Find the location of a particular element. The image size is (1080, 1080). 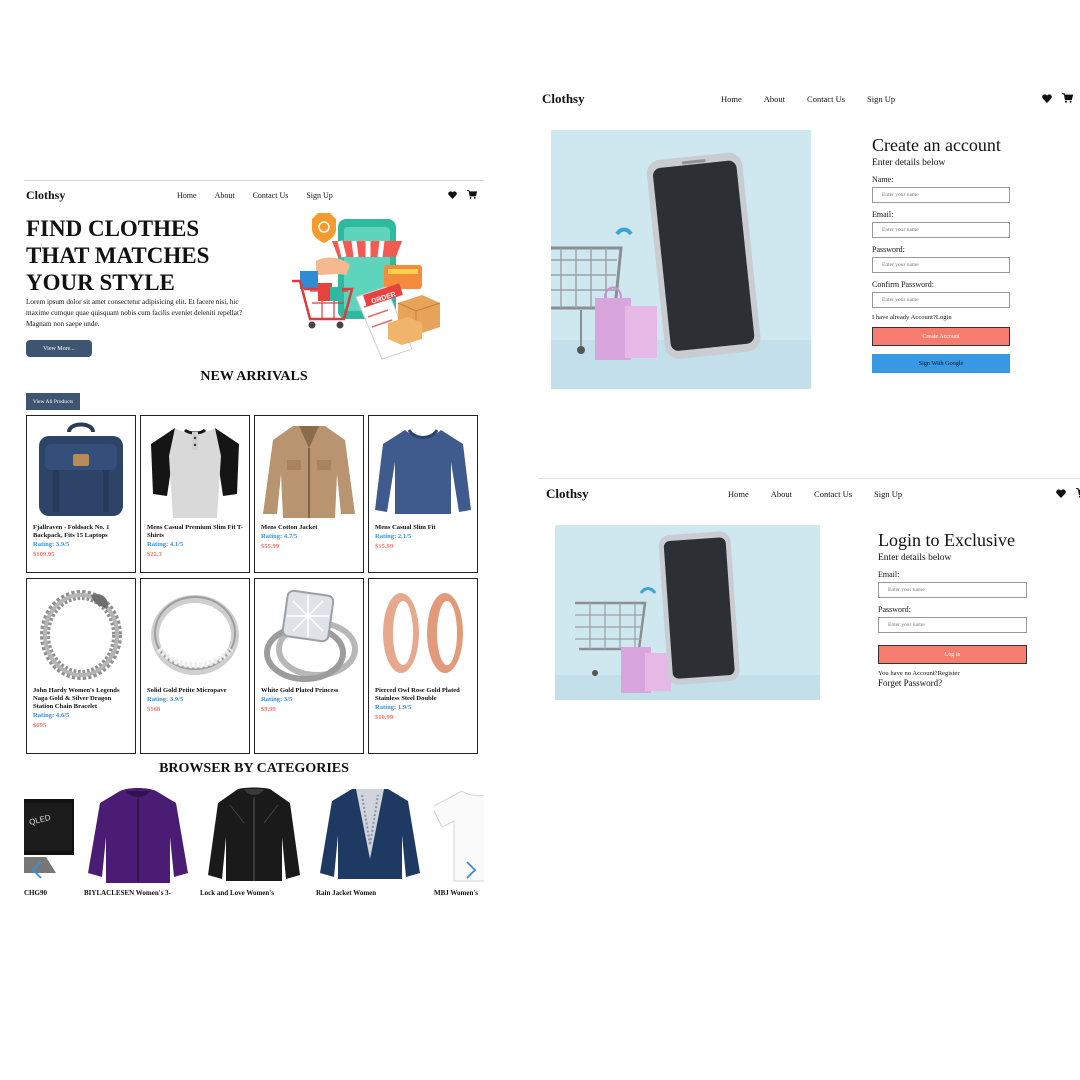

create-account-button: Create Account is located at coordinates (941, 336).